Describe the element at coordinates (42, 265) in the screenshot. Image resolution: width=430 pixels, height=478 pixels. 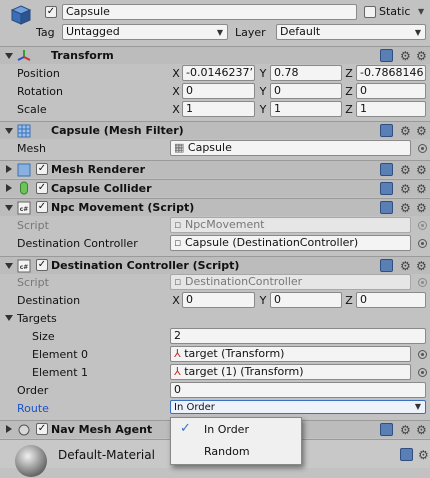
I see `destination-controller-enabled-checkbox: ✓` at that location.